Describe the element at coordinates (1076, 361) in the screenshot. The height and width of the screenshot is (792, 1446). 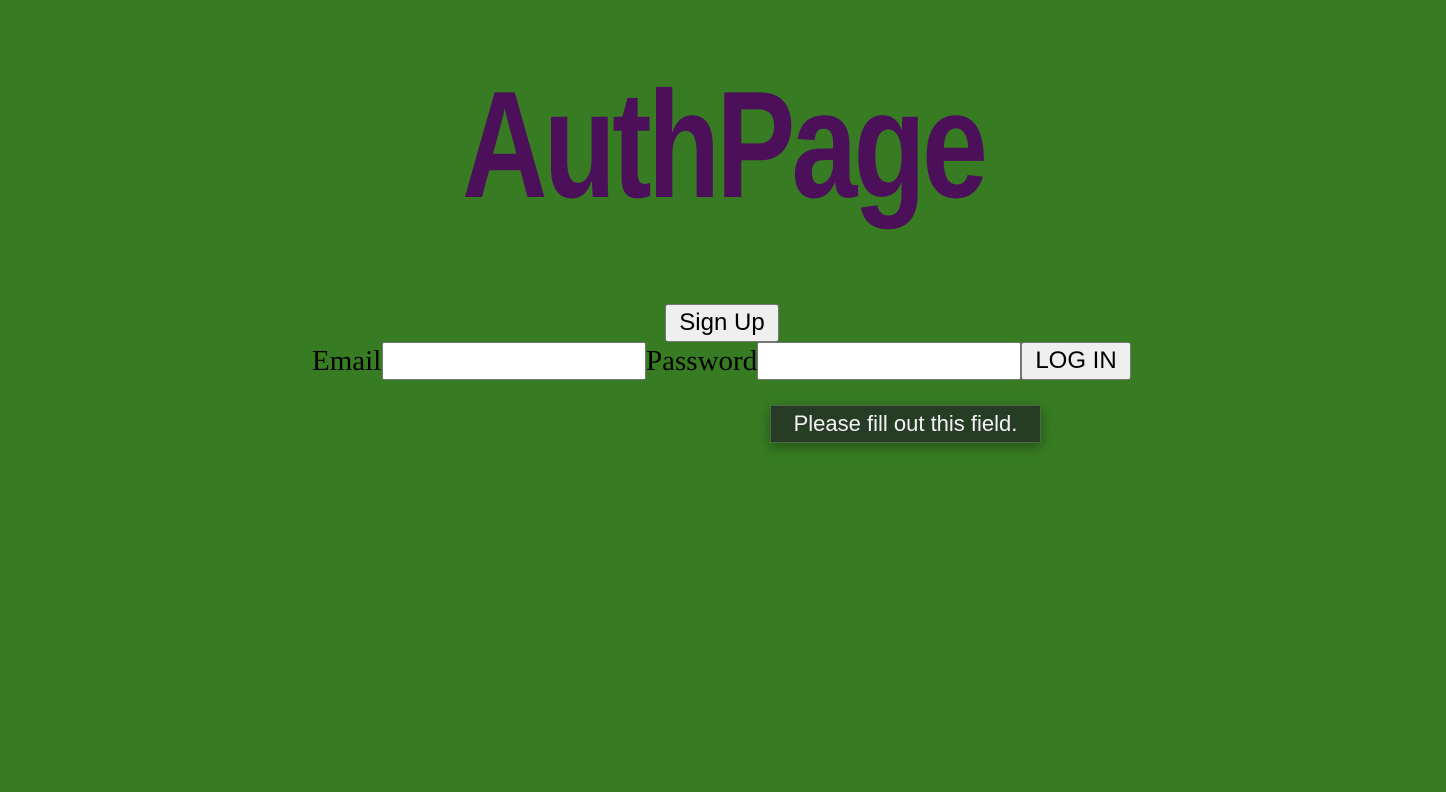
I see `login-button: LOG IN` at that location.